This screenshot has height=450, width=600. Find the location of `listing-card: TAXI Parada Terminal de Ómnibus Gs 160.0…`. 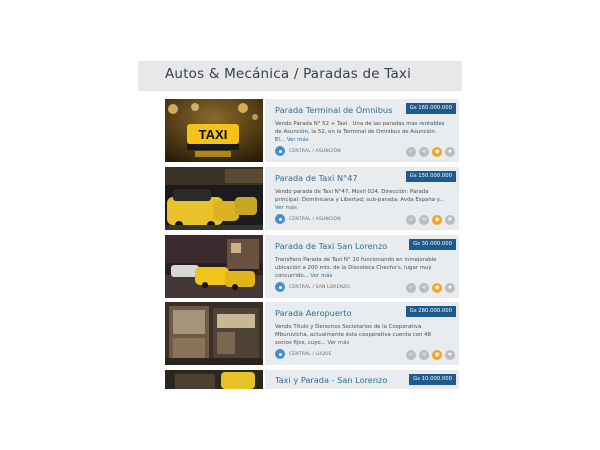

listing-card: TAXI Parada Terminal de Ómnibus Gs 160.0… is located at coordinates (312, 130).